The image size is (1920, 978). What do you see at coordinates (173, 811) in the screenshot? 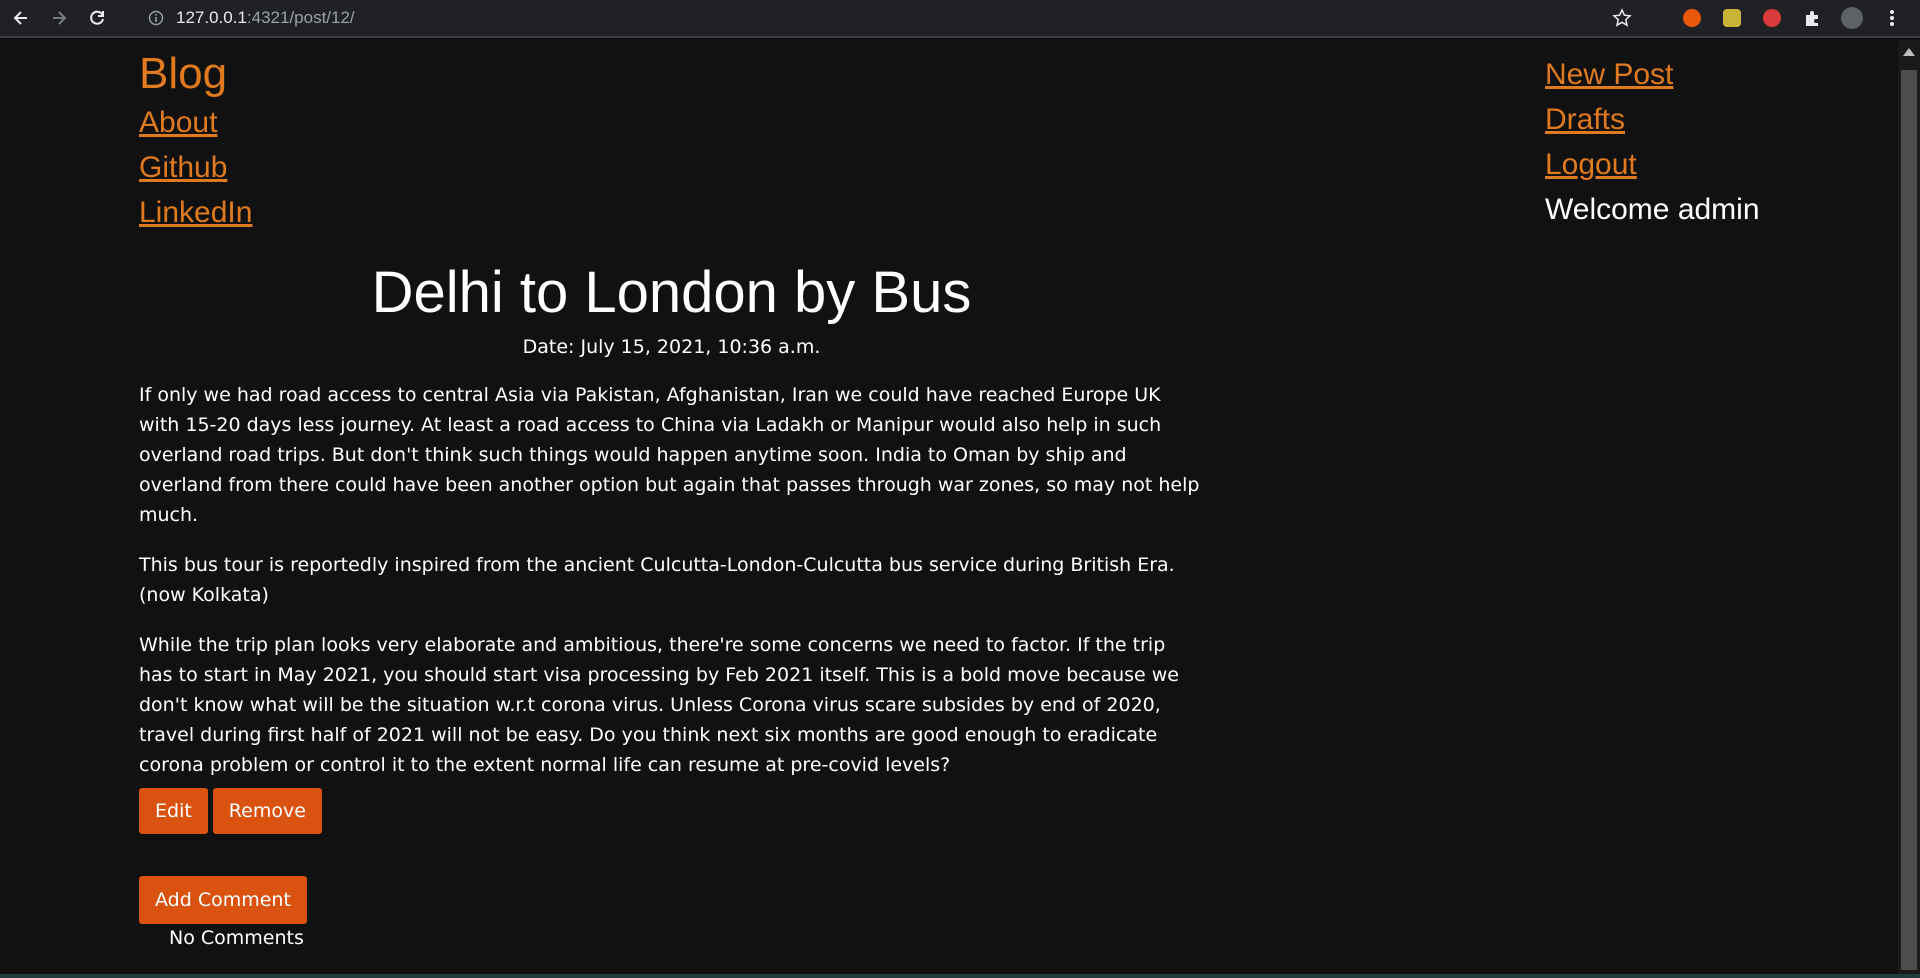
I see `edit-button: Edit` at bounding box center [173, 811].